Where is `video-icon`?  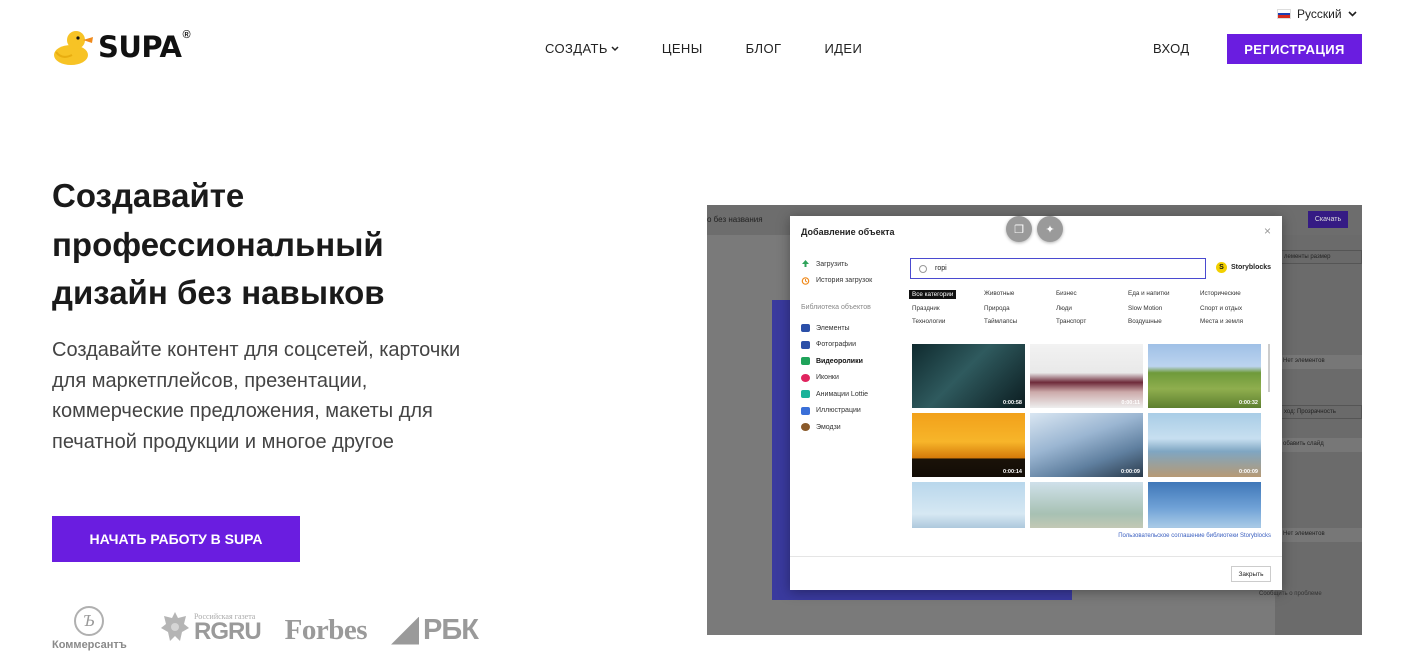 video-icon is located at coordinates (805, 361).